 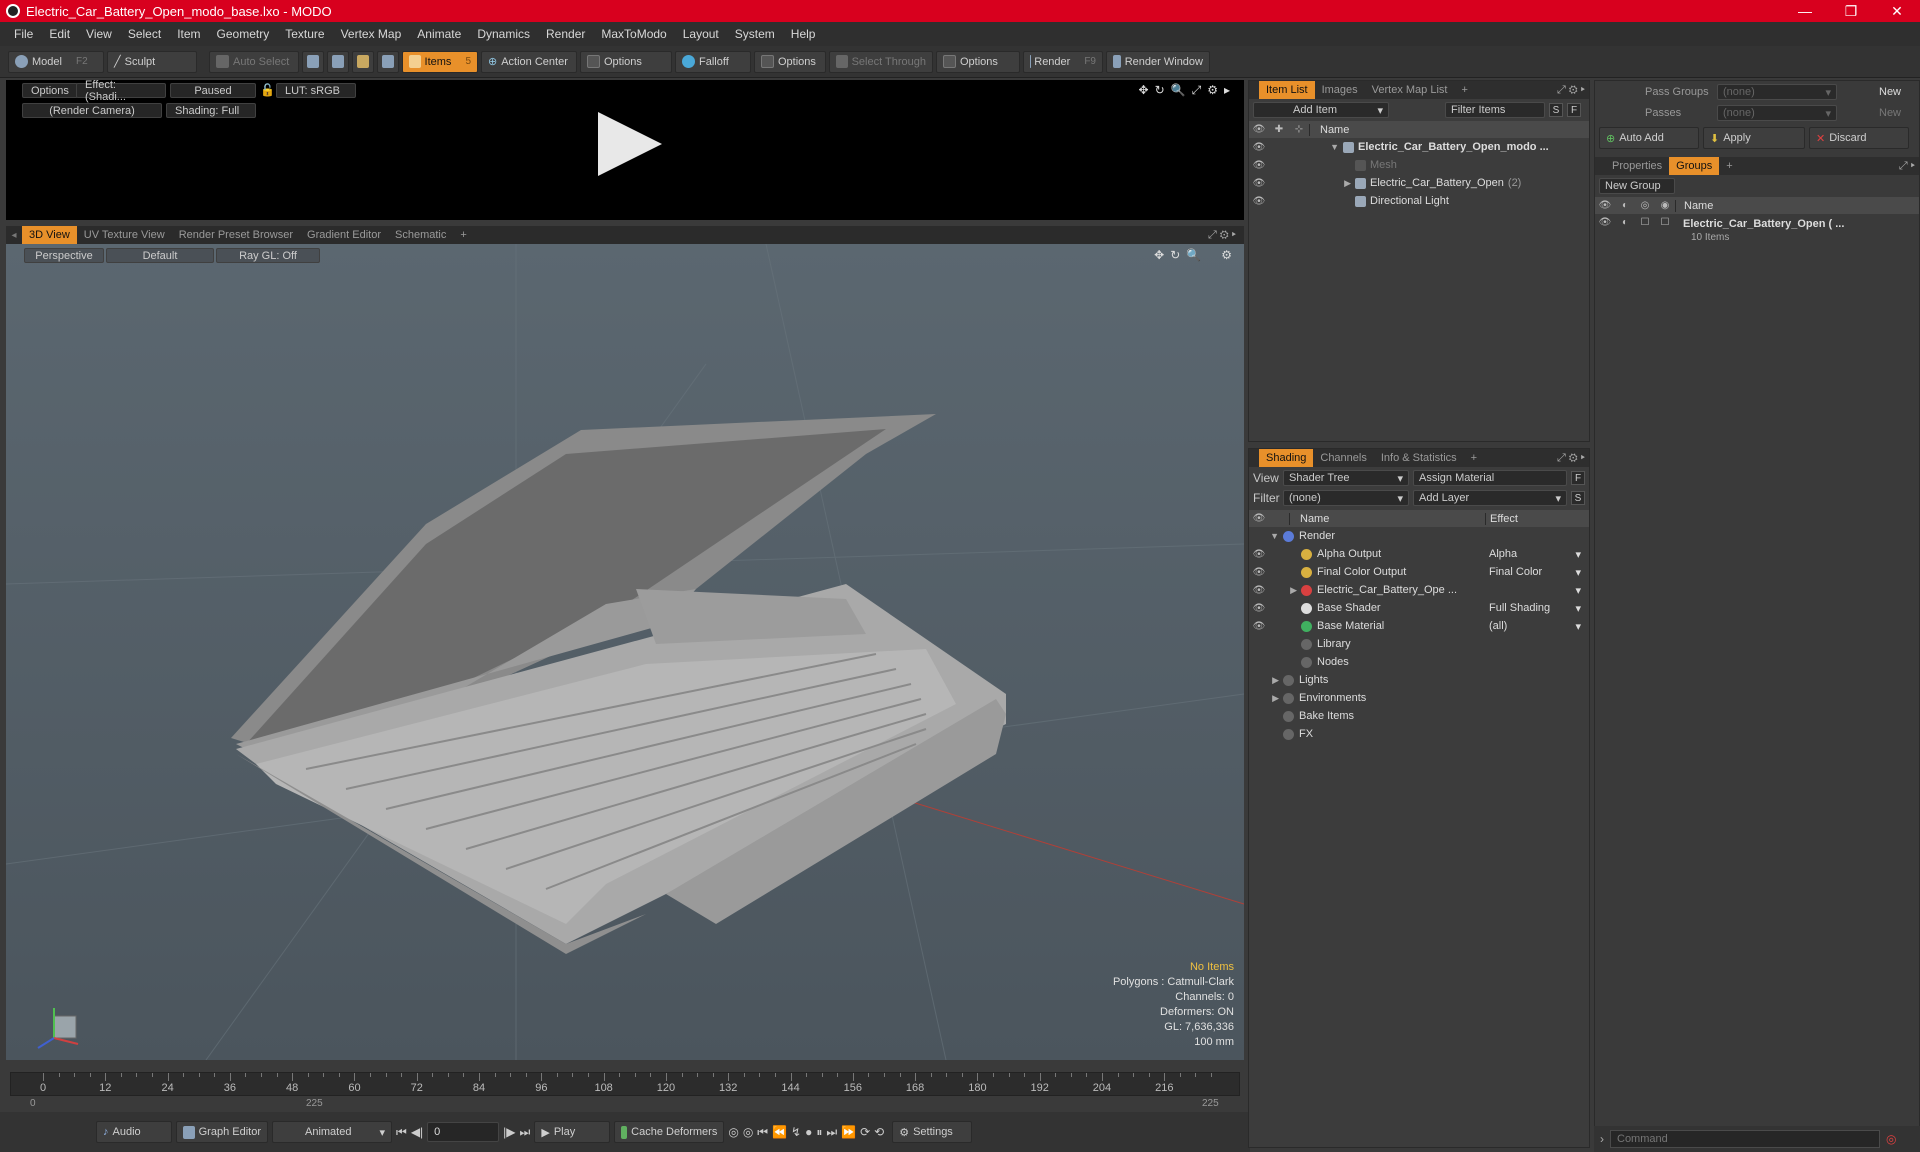 I want to click on action-center-button: ⊕ Action Center, so click(x=529, y=61).